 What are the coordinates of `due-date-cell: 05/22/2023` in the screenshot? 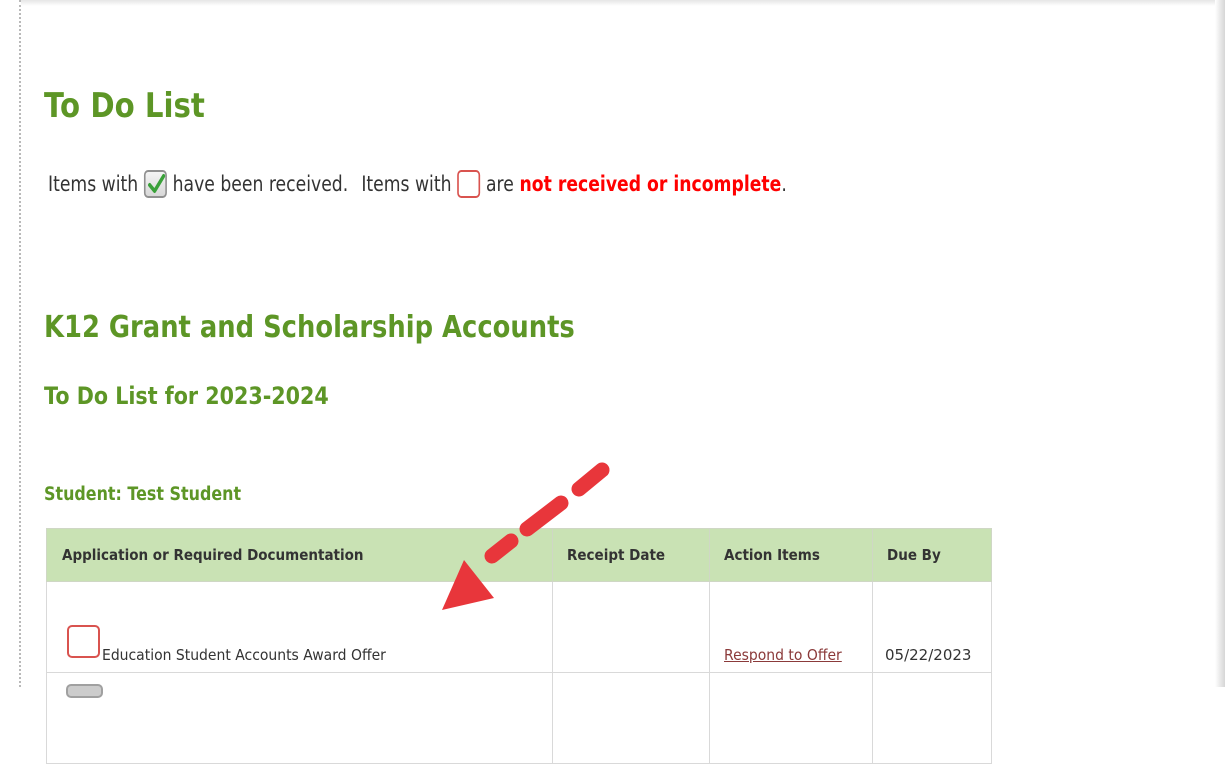 It's located at (932, 627).